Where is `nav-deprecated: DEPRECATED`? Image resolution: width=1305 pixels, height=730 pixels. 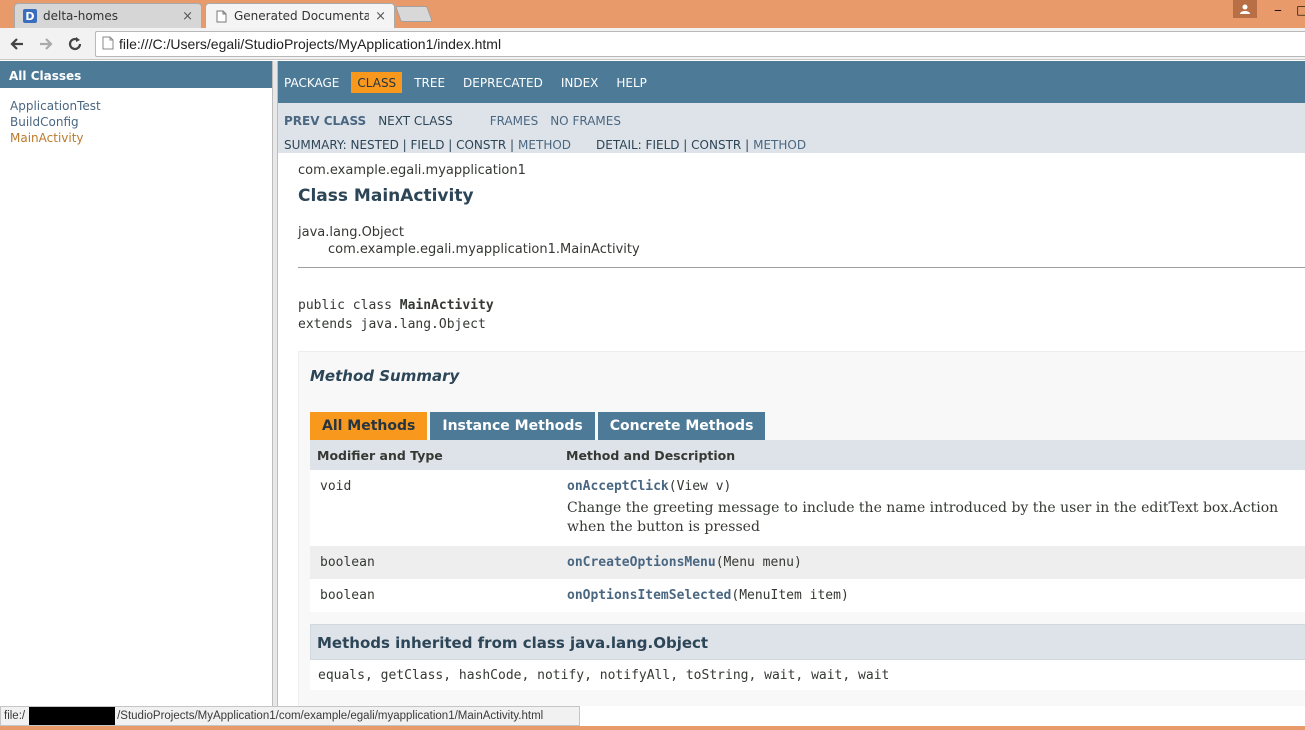
nav-deprecated: DEPRECATED is located at coordinates (506, 82).